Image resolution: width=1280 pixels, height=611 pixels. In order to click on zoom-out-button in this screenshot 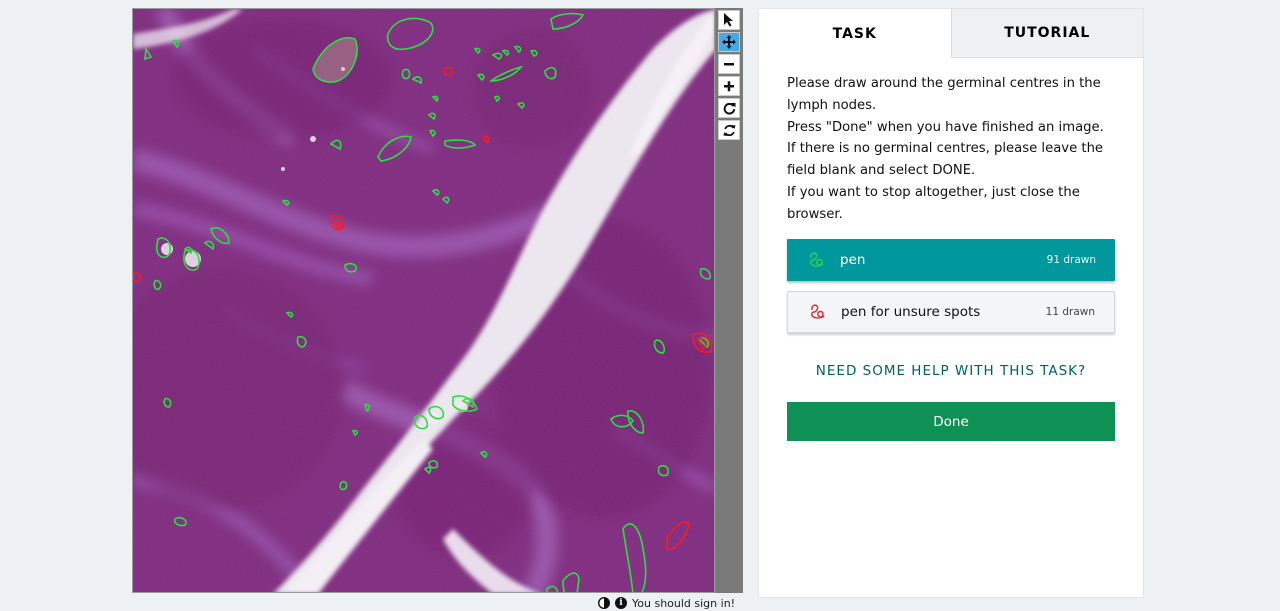, I will do `click(729, 64)`.